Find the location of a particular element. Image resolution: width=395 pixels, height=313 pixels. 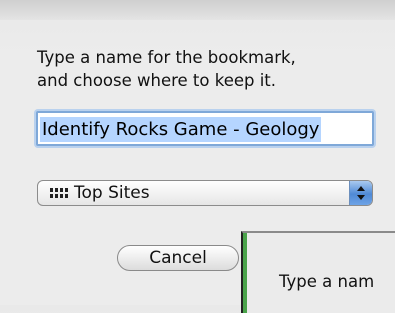

bookmark-name-value: Identify Rocks Game - Geology is located at coordinates (181, 129).